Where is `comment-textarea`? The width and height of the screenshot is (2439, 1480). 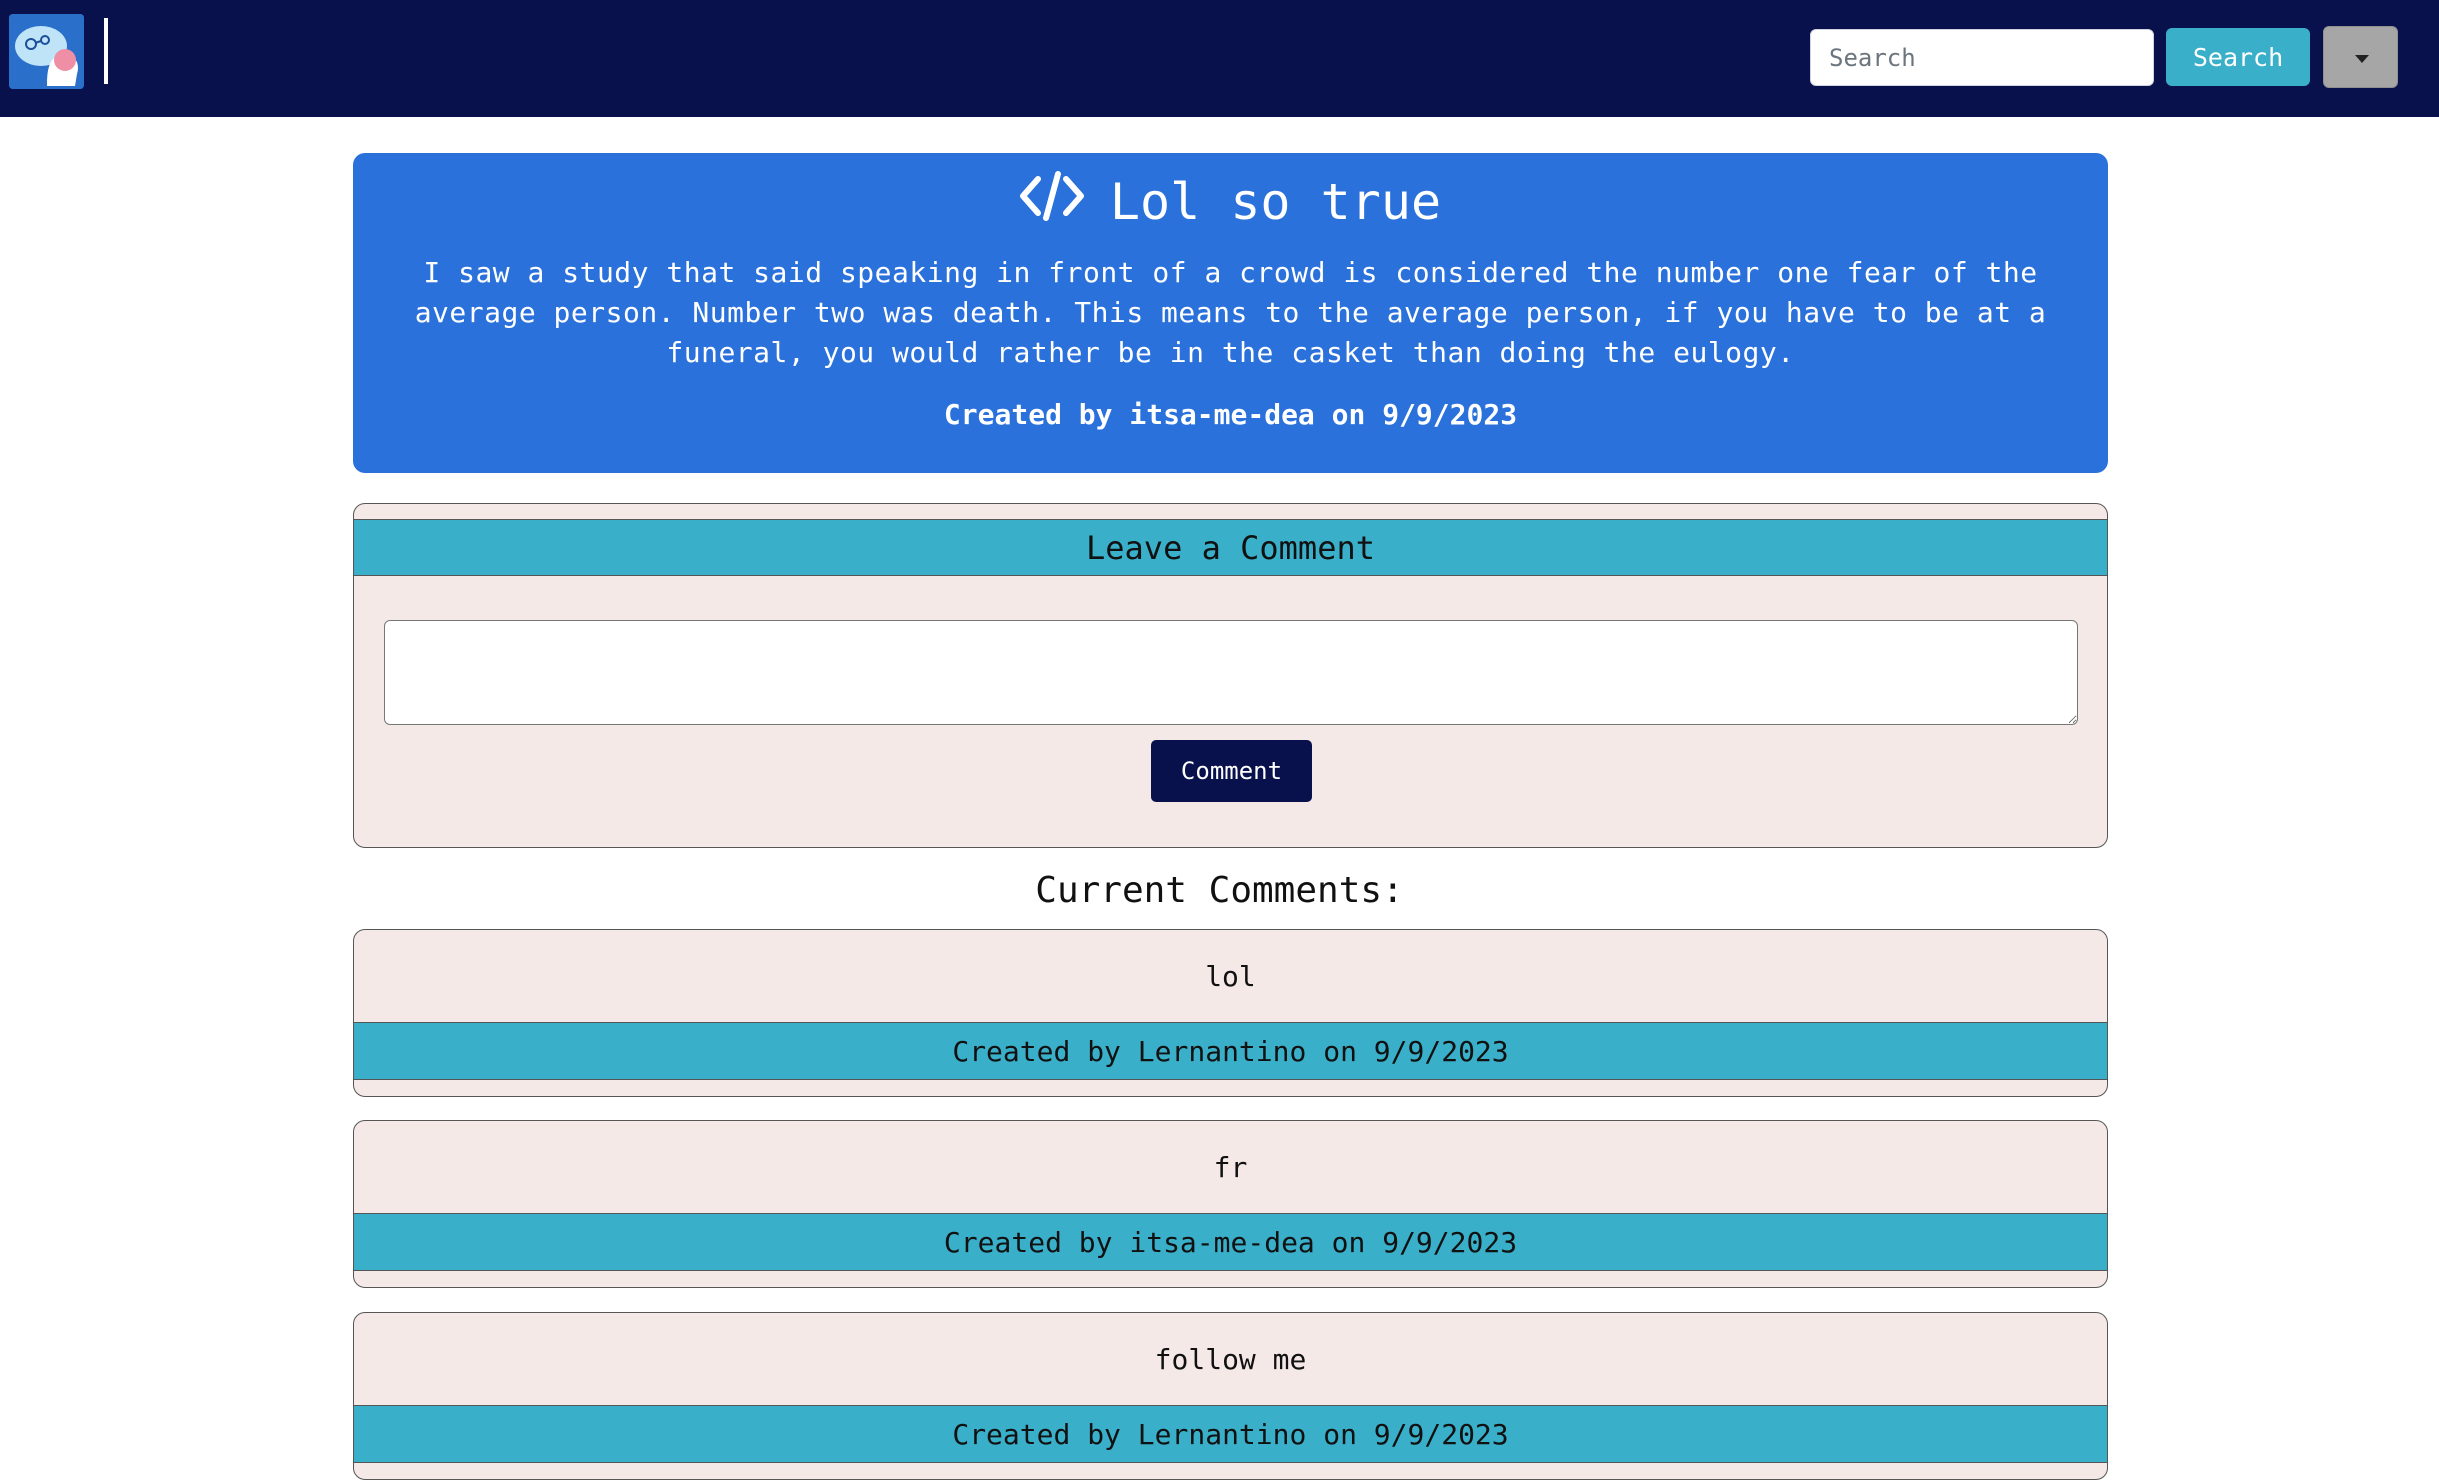
comment-textarea is located at coordinates (1231, 672).